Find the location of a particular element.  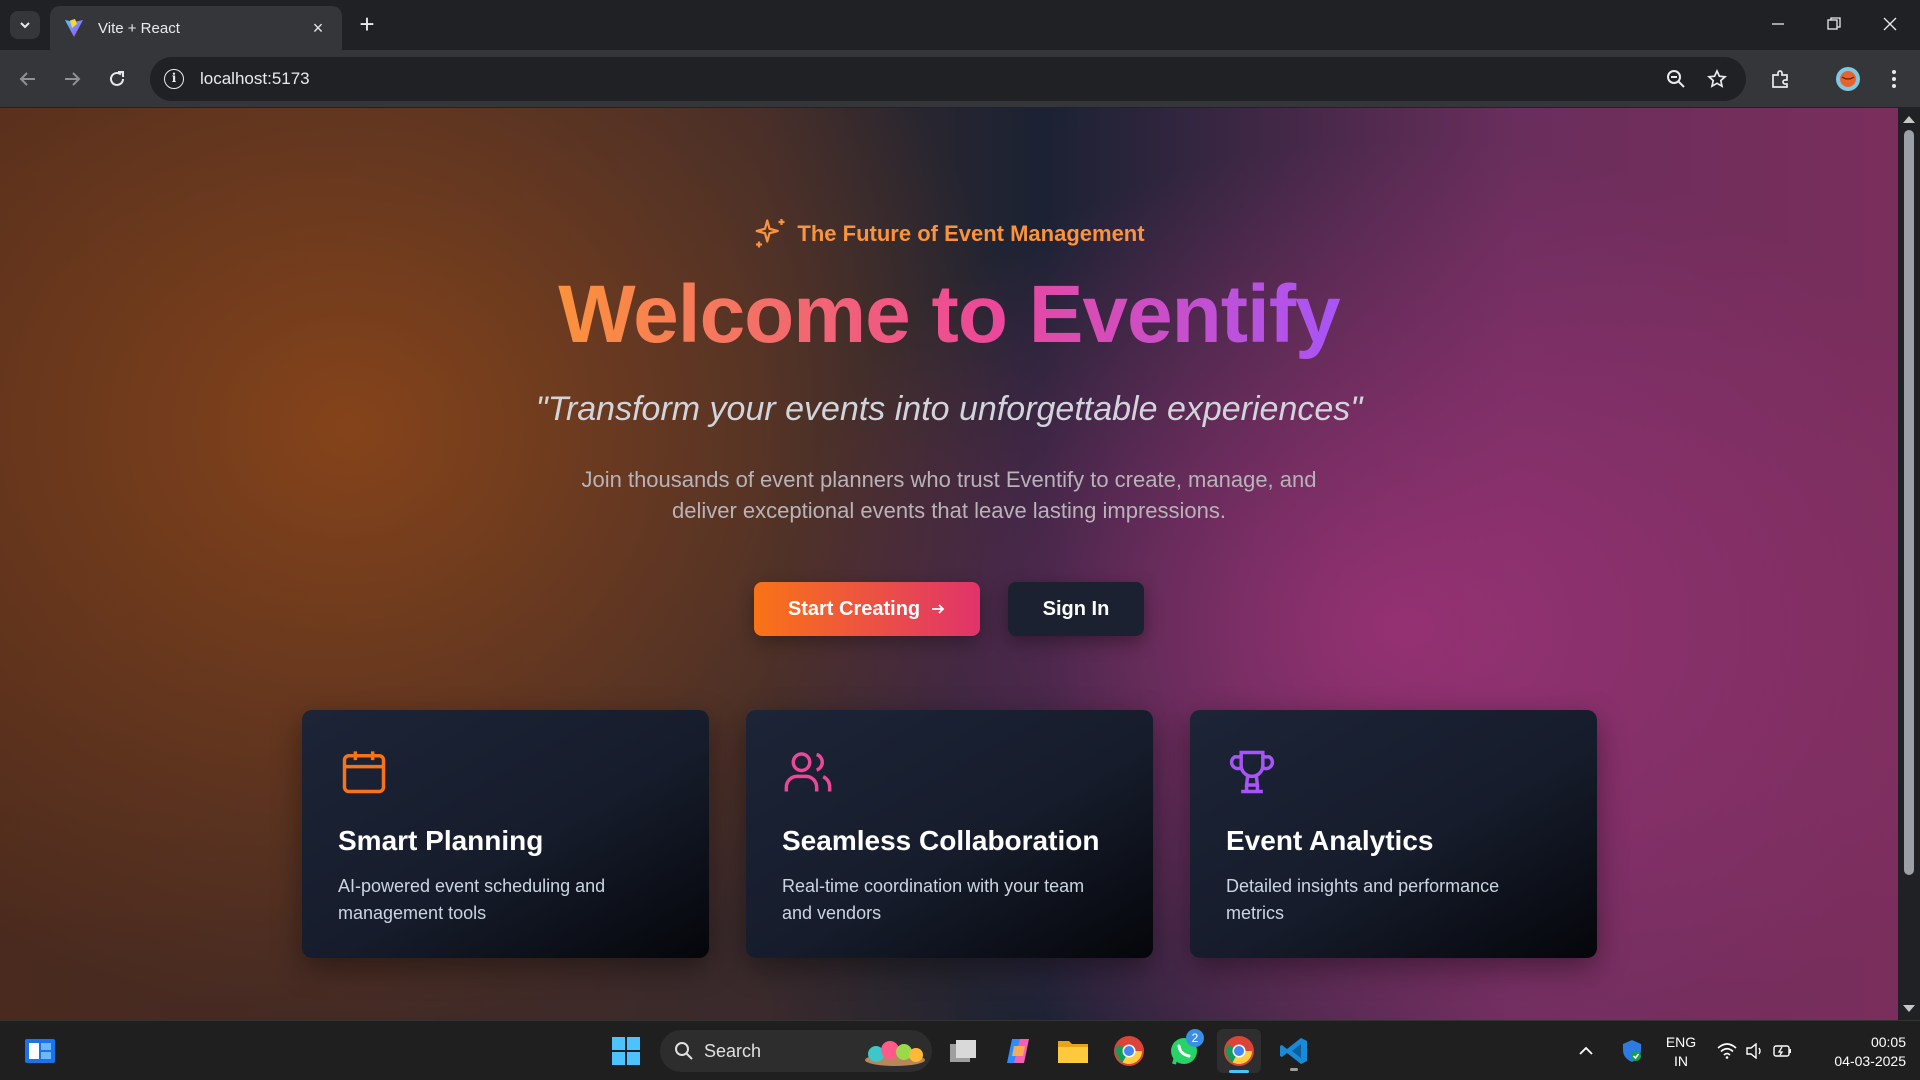

back-button is located at coordinates (28, 79).